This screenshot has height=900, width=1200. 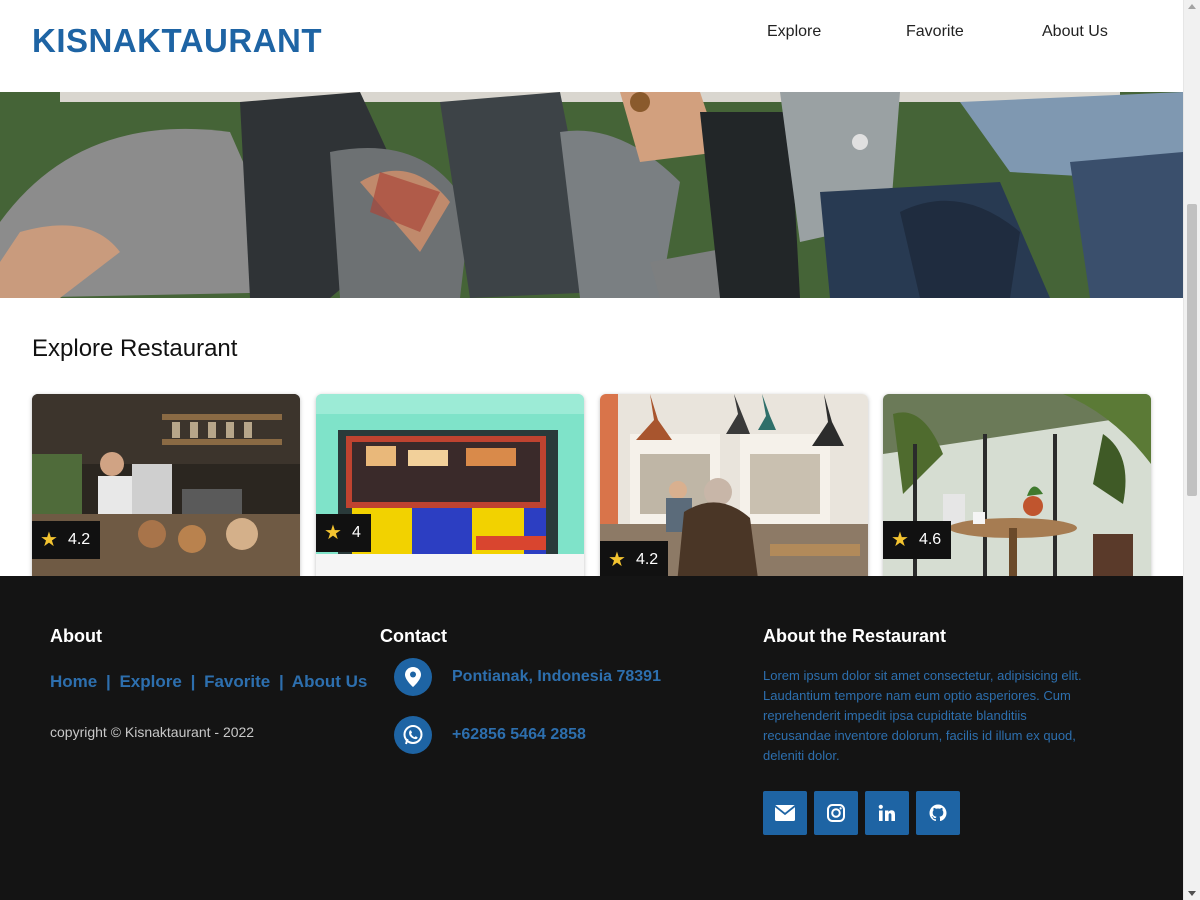 What do you see at coordinates (1192, 6) in the screenshot?
I see `scroll-up-arrow-icon` at bounding box center [1192, 6].